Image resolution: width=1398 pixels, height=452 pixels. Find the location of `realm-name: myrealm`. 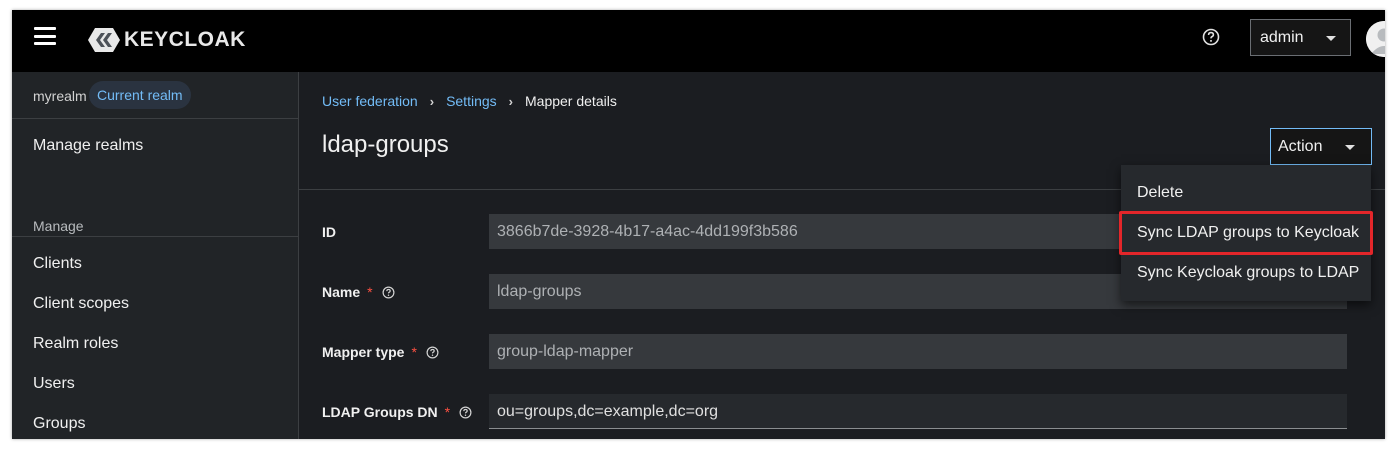

realm-name: myrealm is located at coordinates (60, 96).